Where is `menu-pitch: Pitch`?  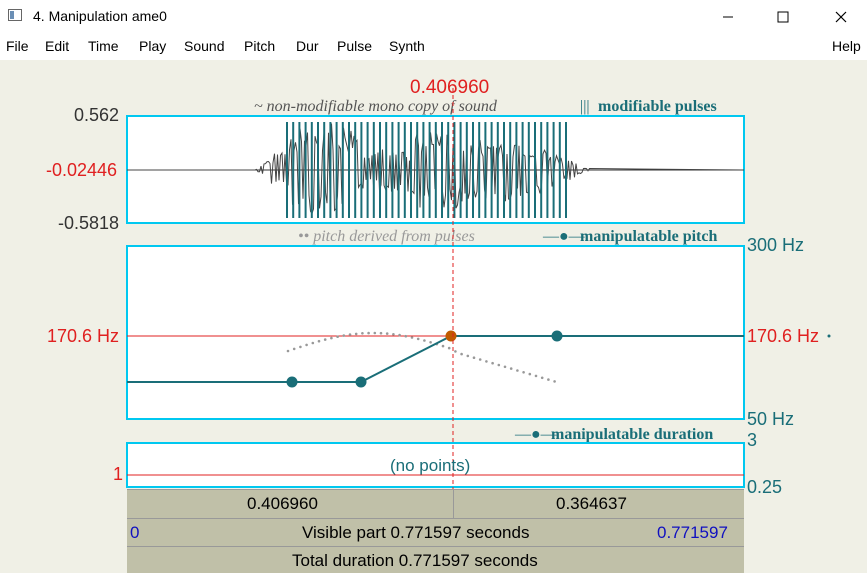 menu-pitch: Pitch is located at coordinates (259, 46).